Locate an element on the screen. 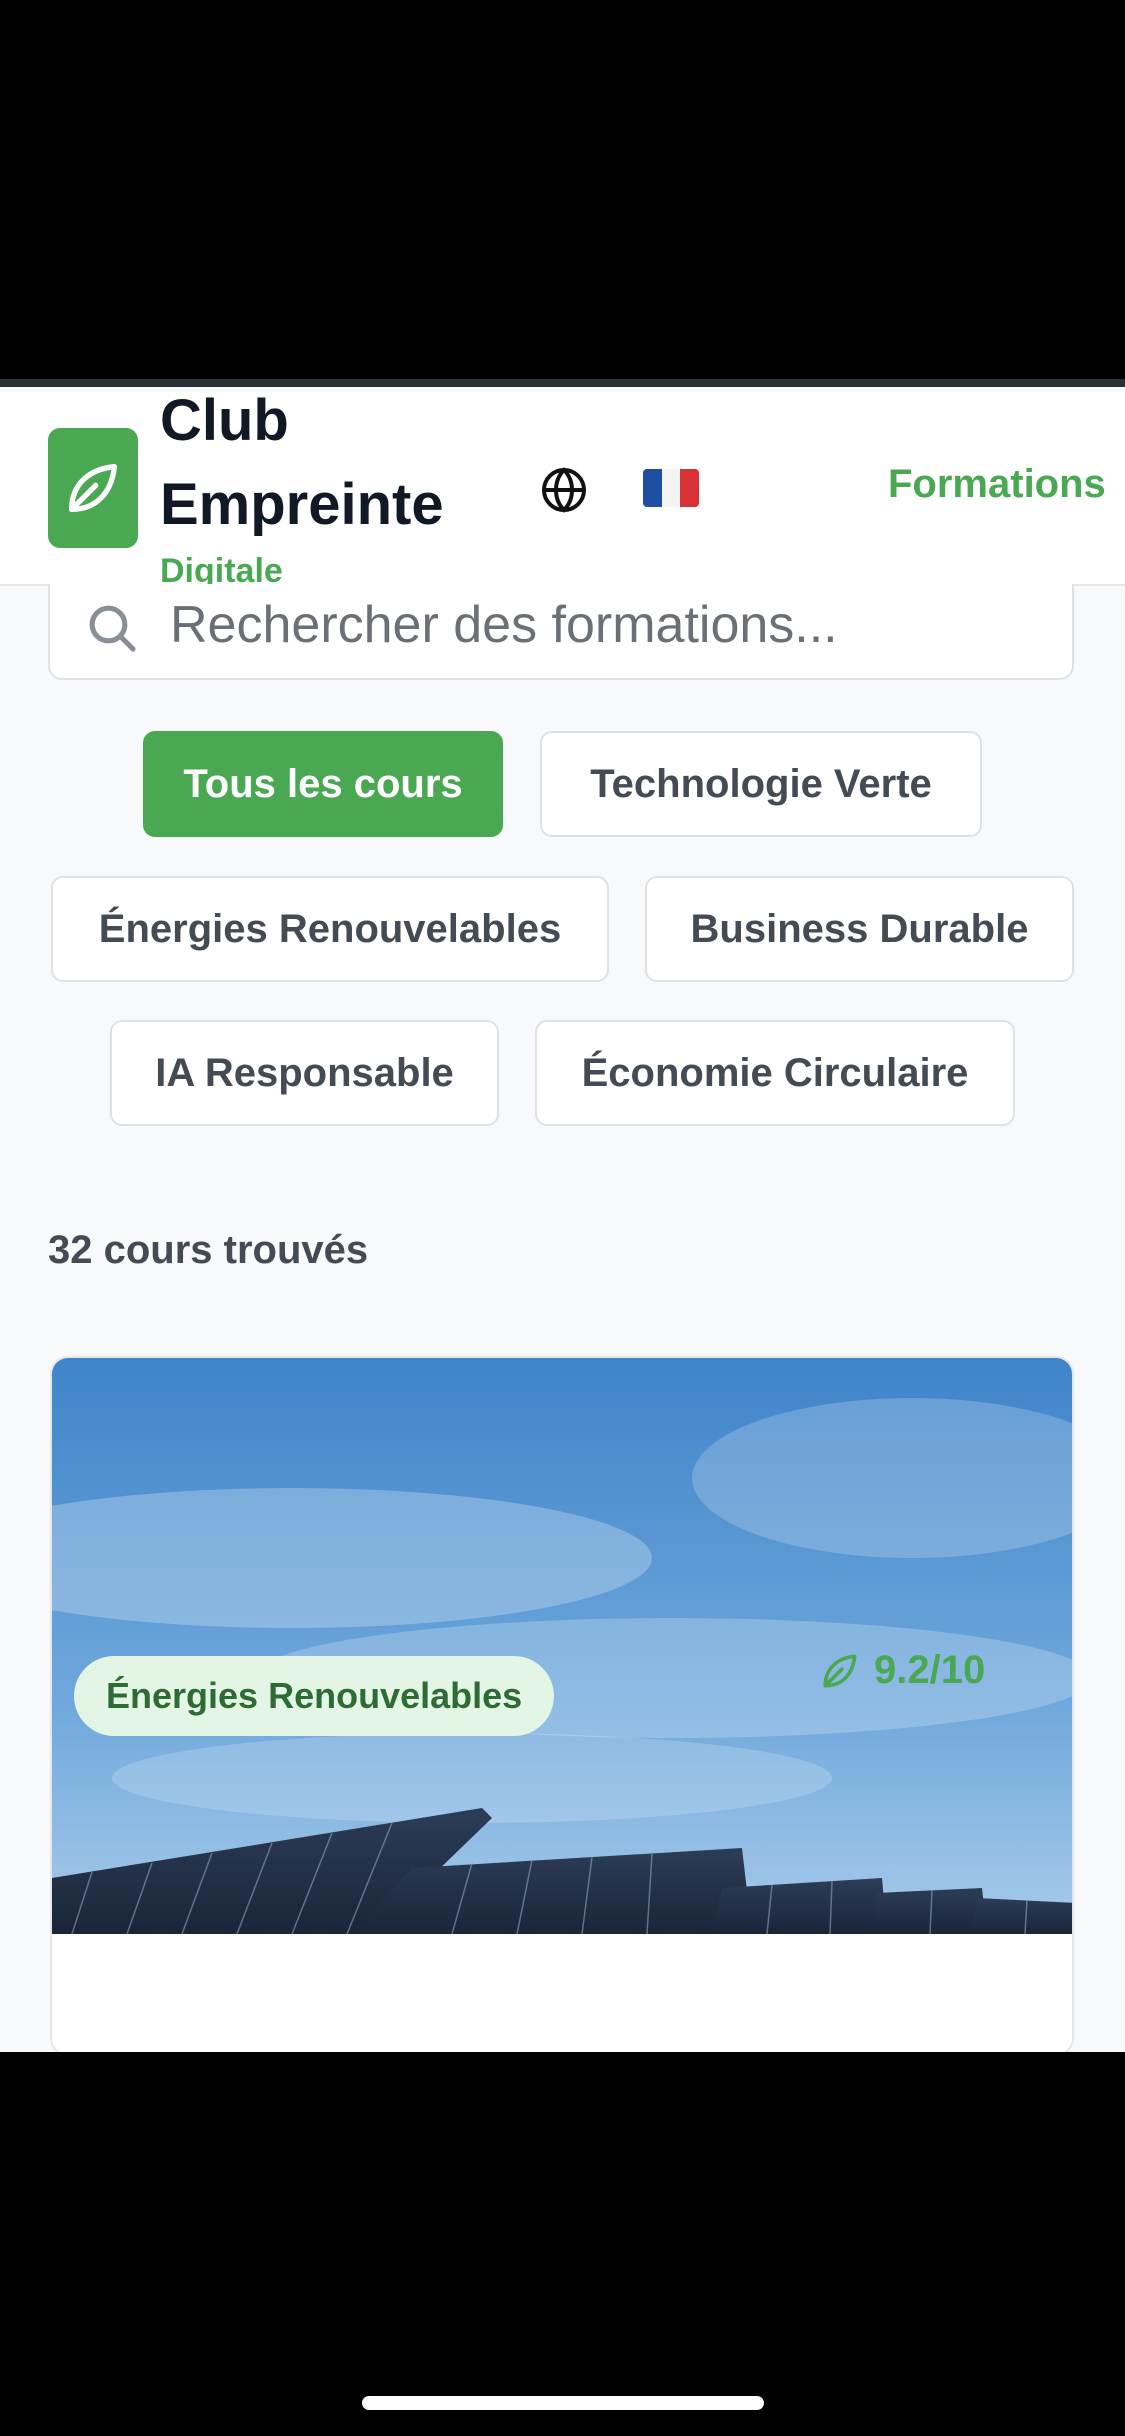  filter-chip-green-tech: Technologie Verte is located at coordinates (761, 784).